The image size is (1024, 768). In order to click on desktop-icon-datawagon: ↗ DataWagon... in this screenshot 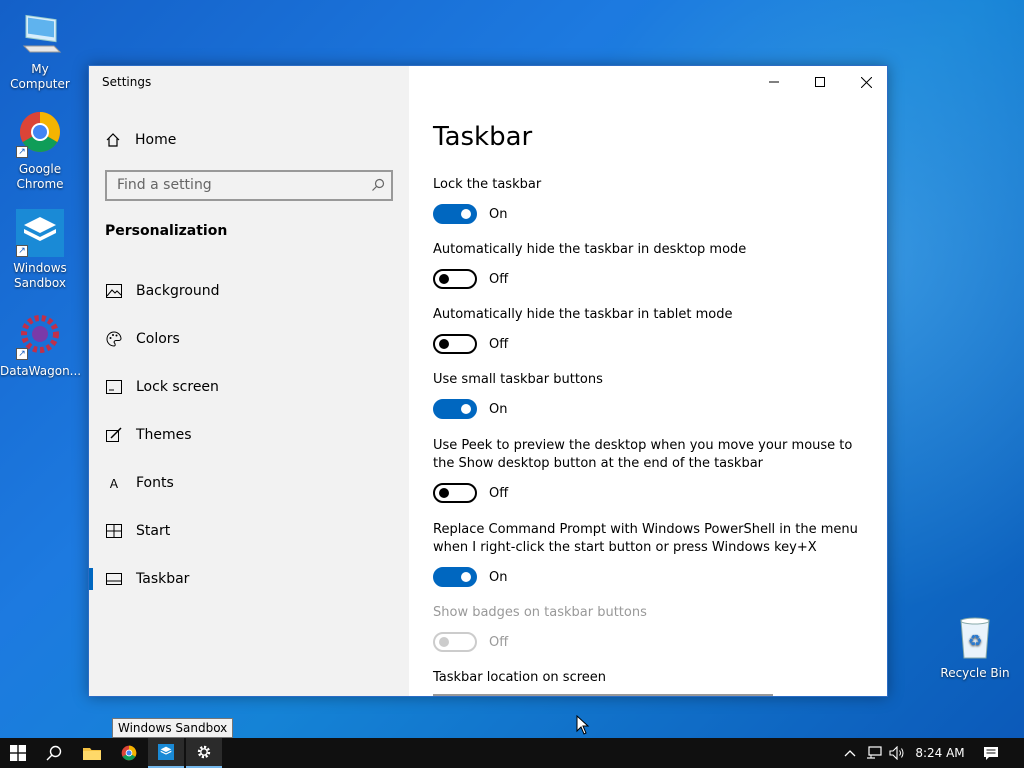, I will do `click(41, 345)`.